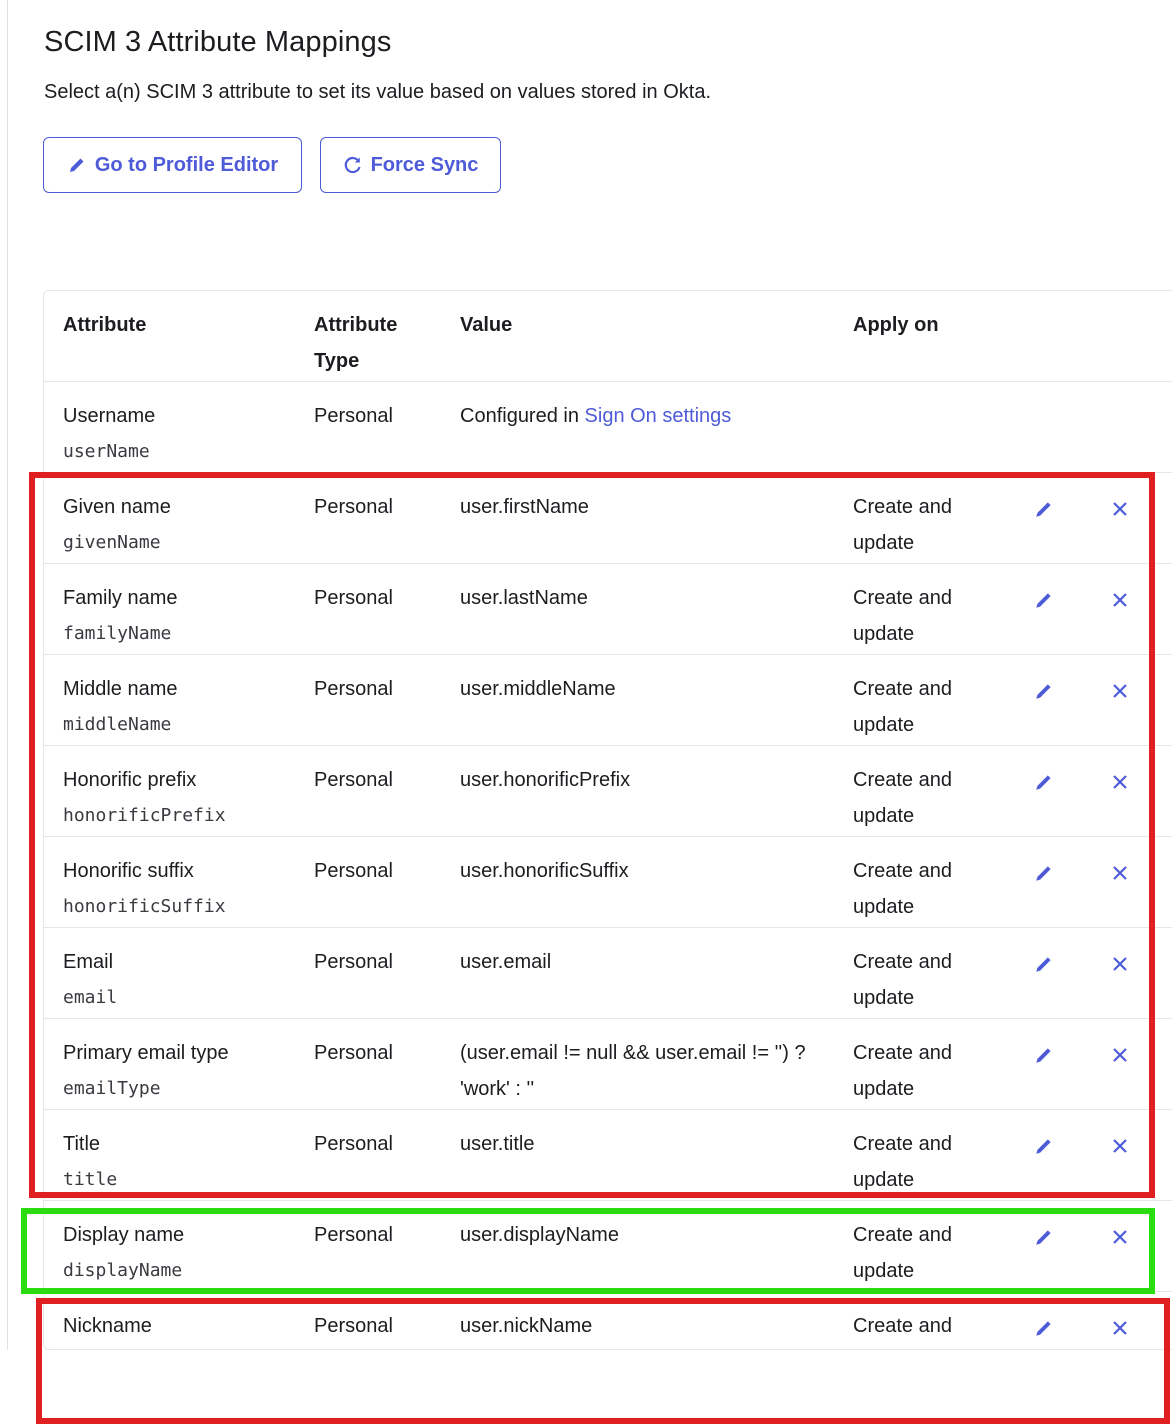  I want to click on value-cell: user.nickName, so click(526, 1326).